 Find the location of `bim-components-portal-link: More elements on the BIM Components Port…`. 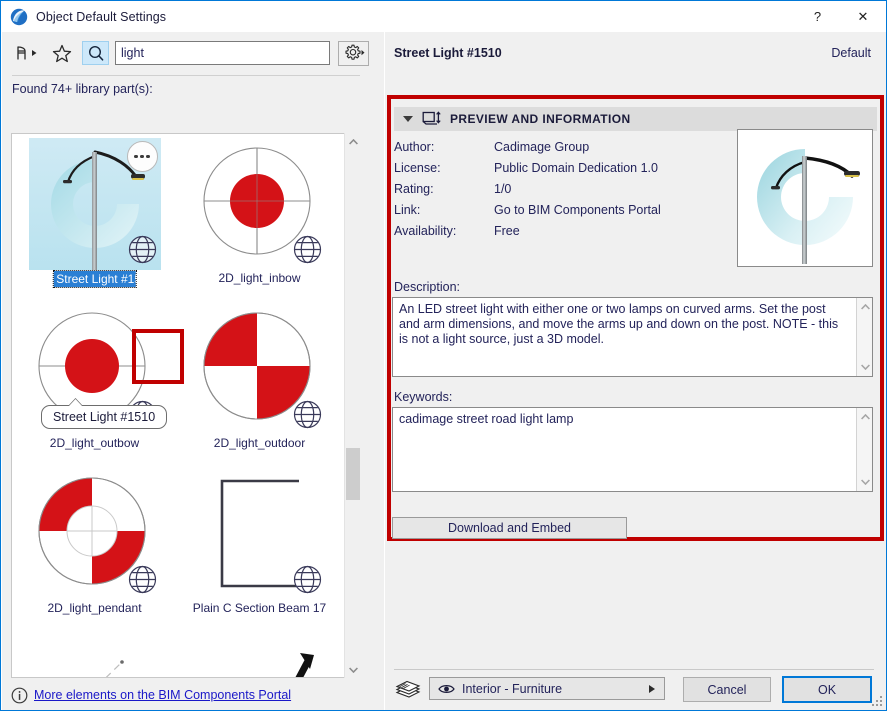

bim-components-portal-link: More elements on the BIM Components Port… is located at coordinates (162, 695).